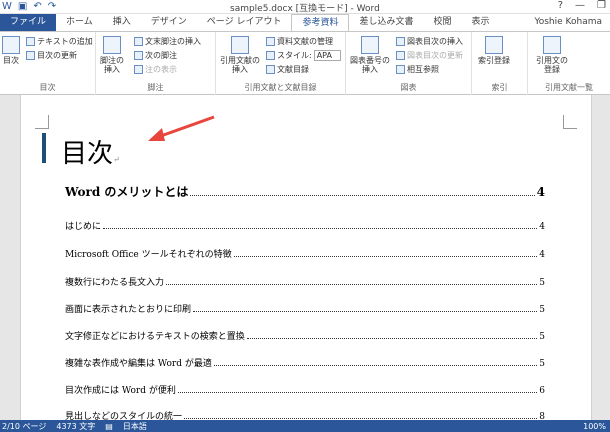 Image resolution: width=610 pixels, height=432 pixels. Describe the element at coordinates (116, 159) in the screenshot. I see `paragraph-mark: ↵` at that location.